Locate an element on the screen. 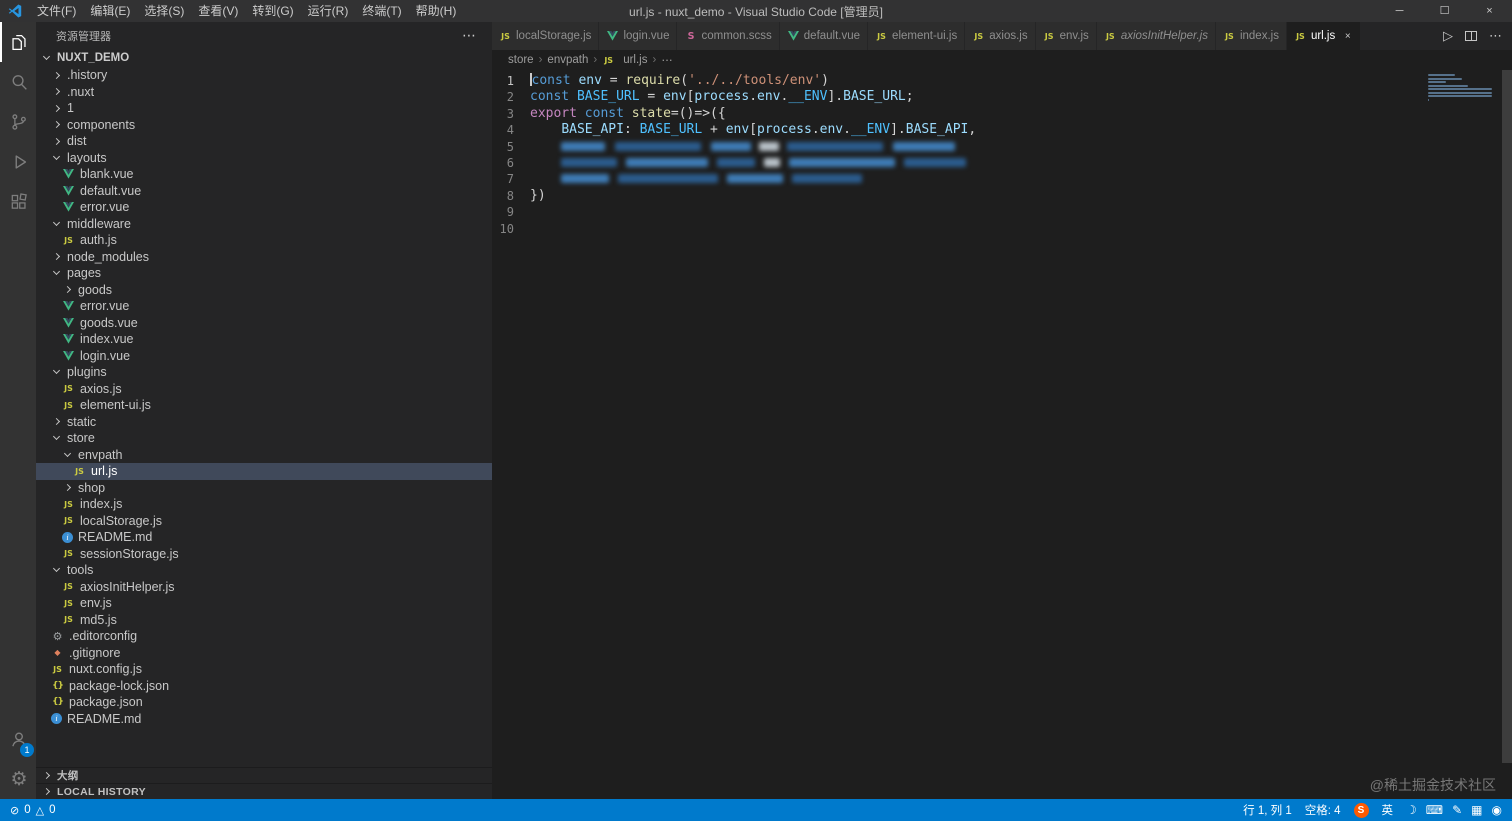 Image resolution: width=1512 pixels, height=821 pixels. tree-folder: goods is located at coordinates (264, 290).